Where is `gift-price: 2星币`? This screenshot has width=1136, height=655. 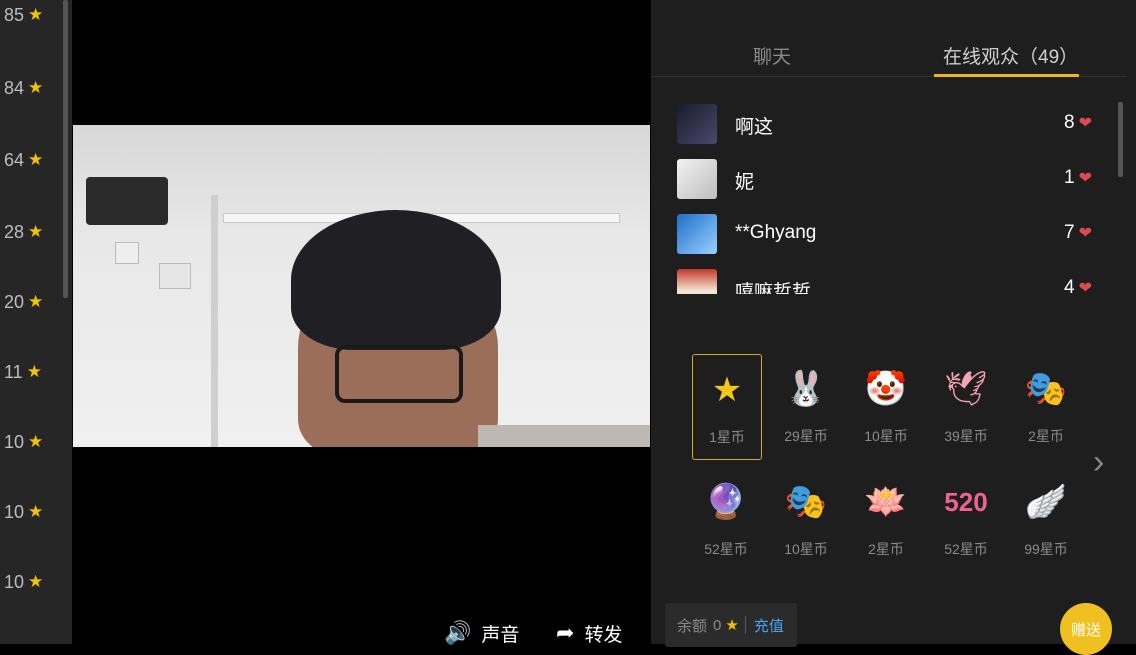 gift-price: 2星币 is located at coordinates (1046, 436).